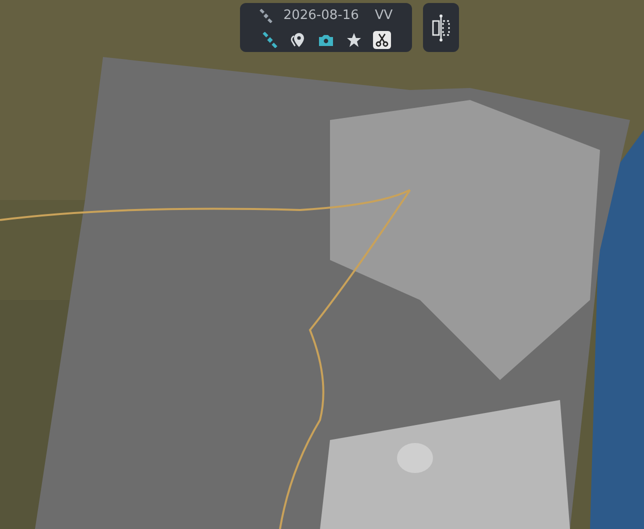  I want to click on polarization-label: VV, so click(383, 15).